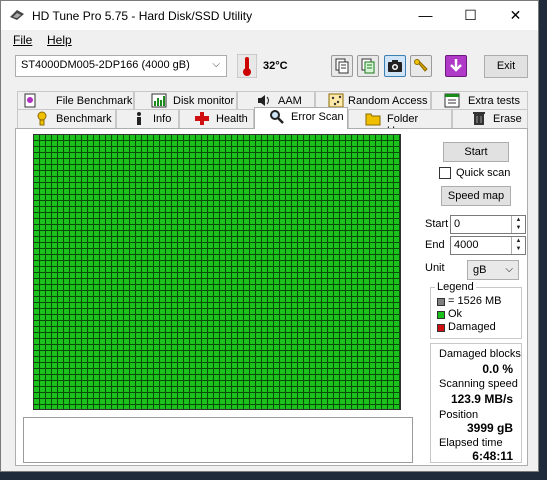 The image size is (547, 480). What do you see at coordinates (479, 100) in the screenshot?
I see `tab-extra-tests: Extra tests` at bounding box center [479, 100].